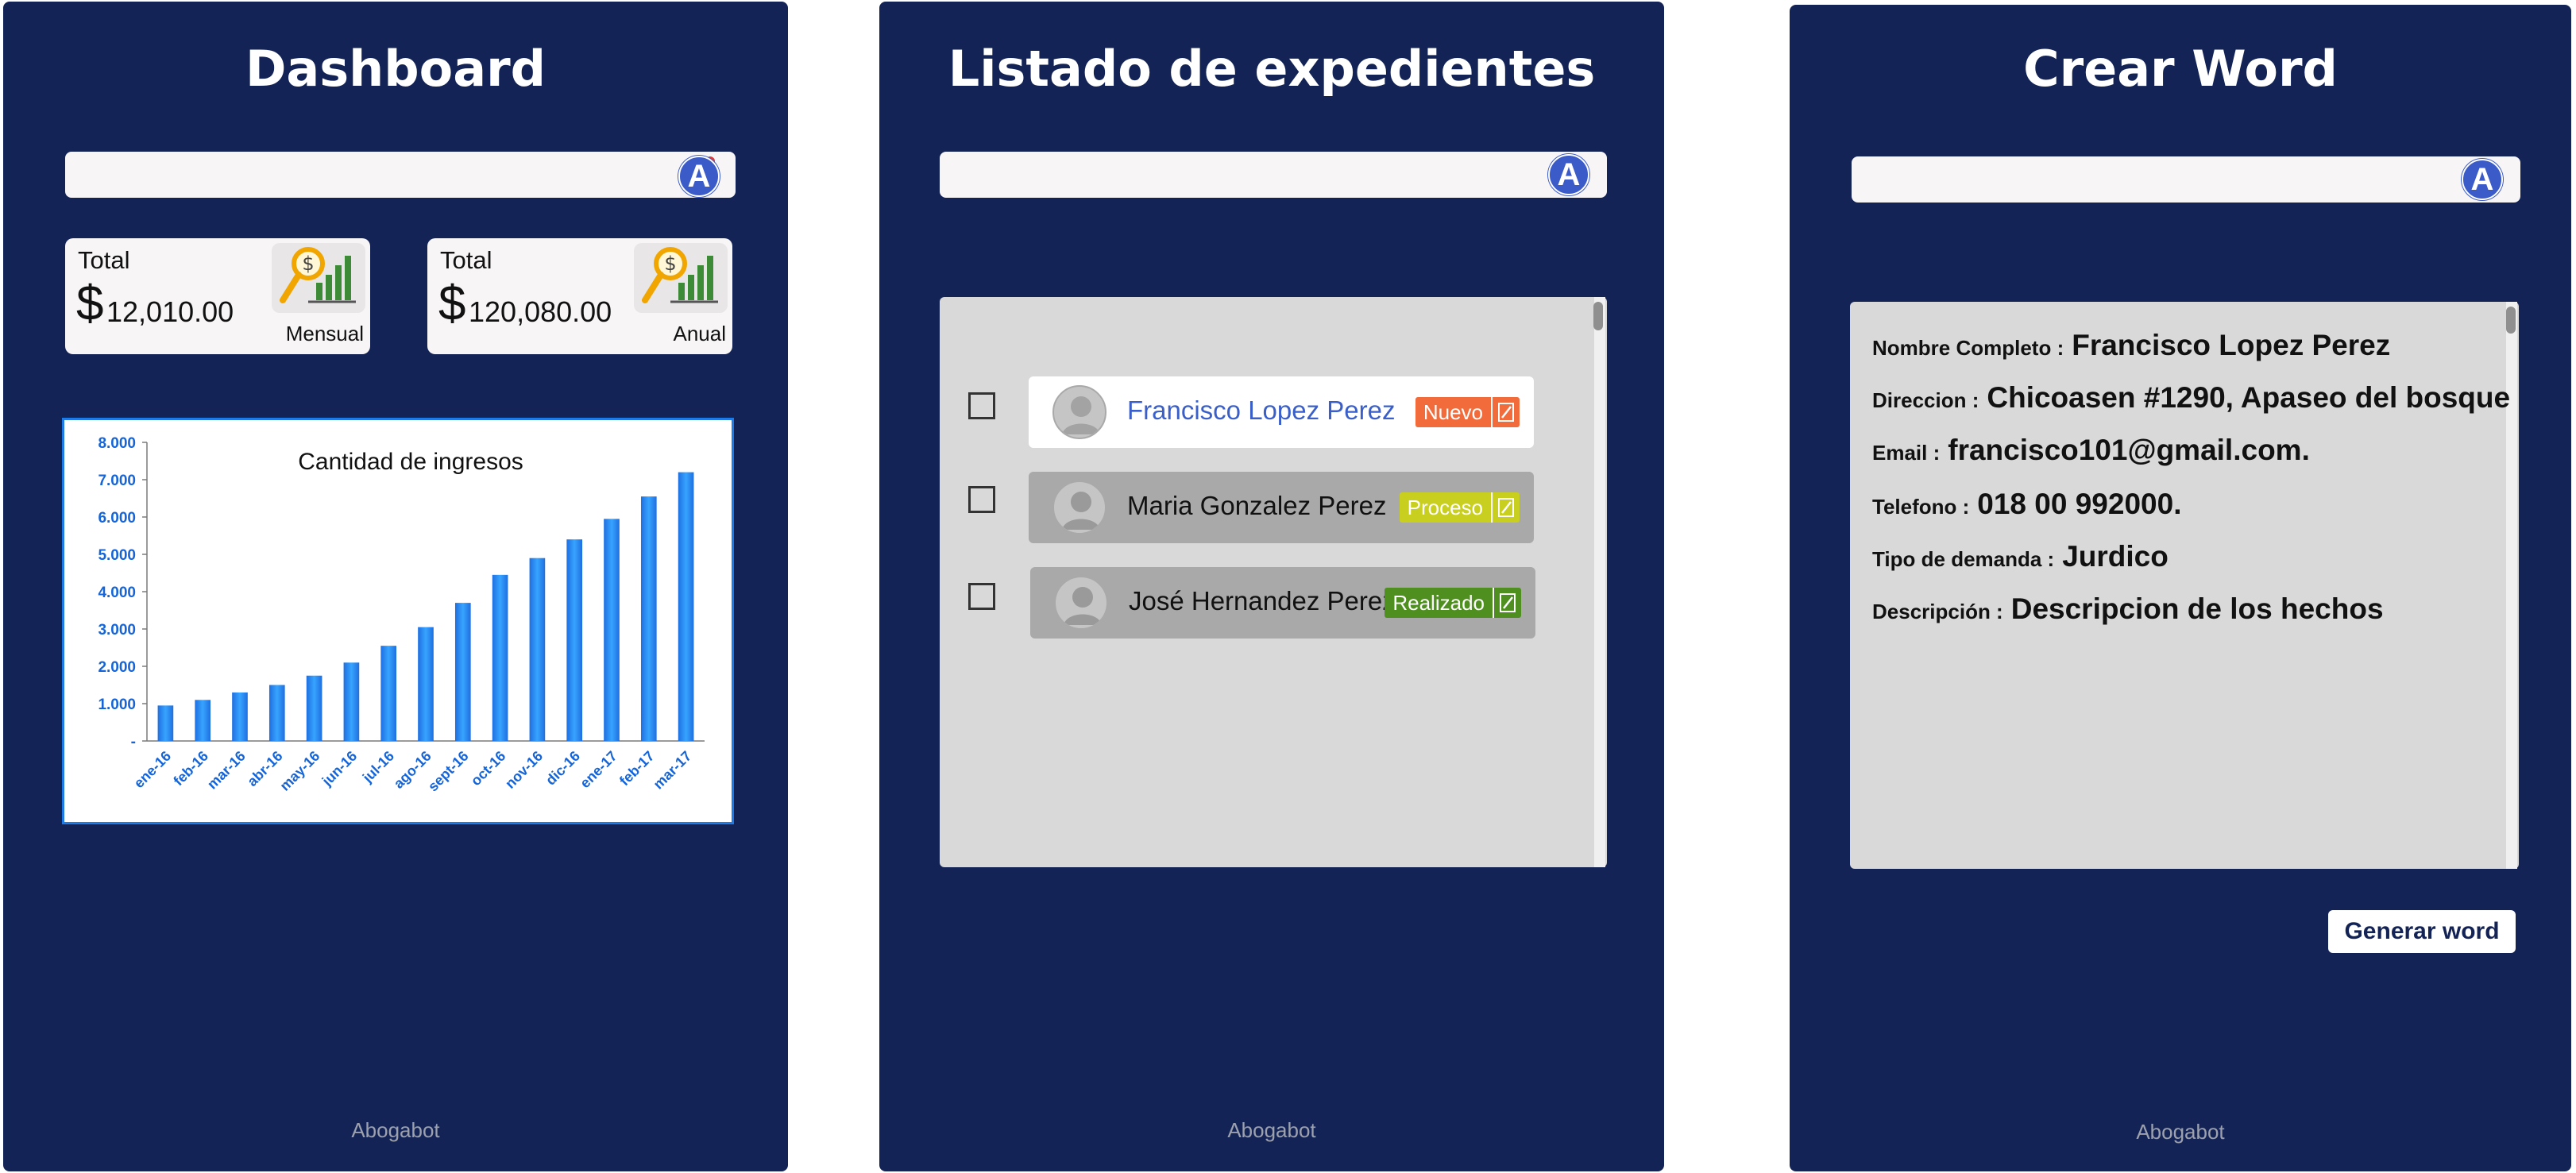  I want to click on status-badge: Proceso, so click(1459, 508).